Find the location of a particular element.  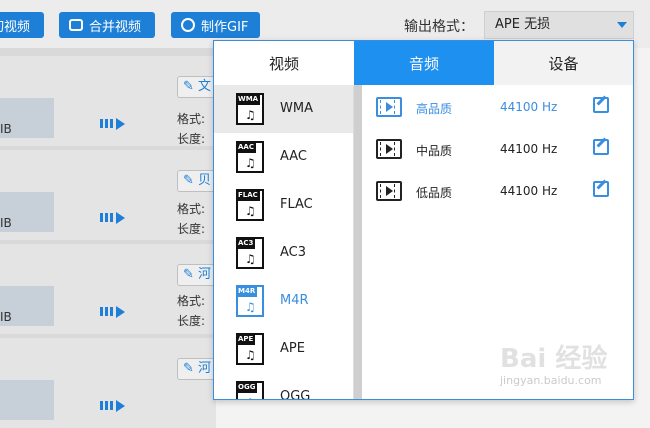

cut-video-button: 剪切视频 is located at coordinates (22, 25).